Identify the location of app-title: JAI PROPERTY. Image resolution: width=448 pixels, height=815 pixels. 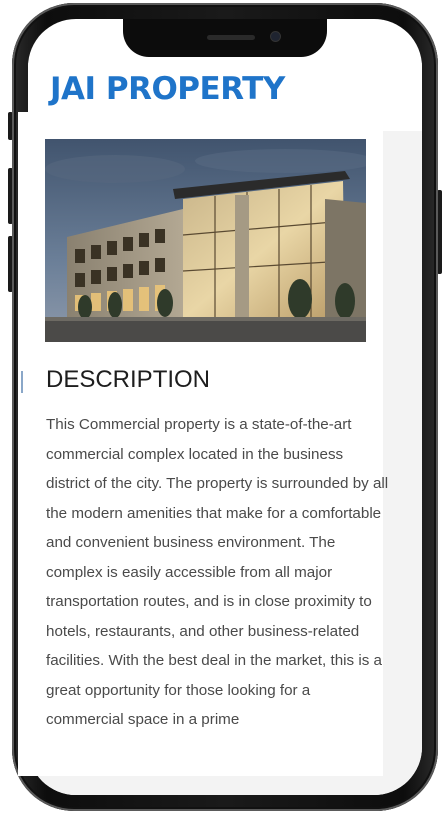
(167, 89).